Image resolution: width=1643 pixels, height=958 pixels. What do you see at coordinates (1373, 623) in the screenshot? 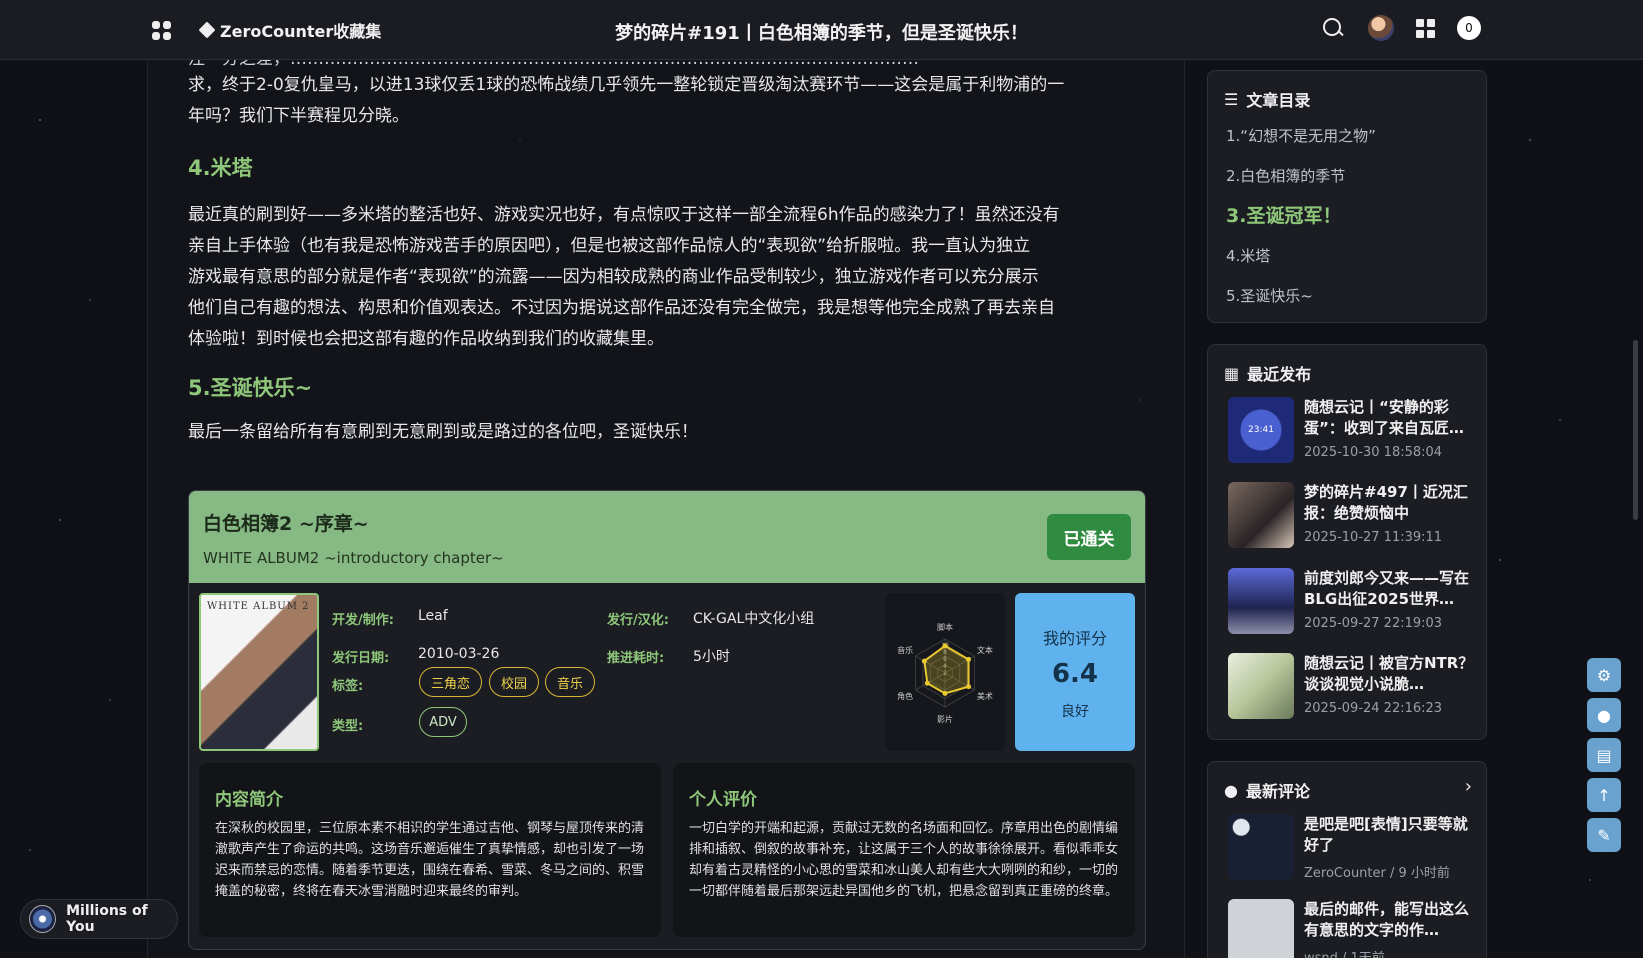
I see `post-date: 2025-09-27 22:19:03` at bounding box center [1373, 623].